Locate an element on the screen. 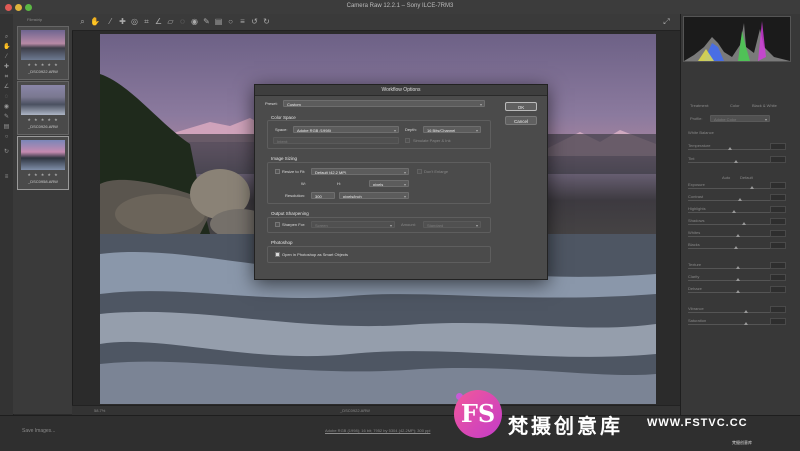 Image resolution: width=800 pixels, height=451 pixels. slider-white-balance: White Balance is located at coordinates (737, 135).